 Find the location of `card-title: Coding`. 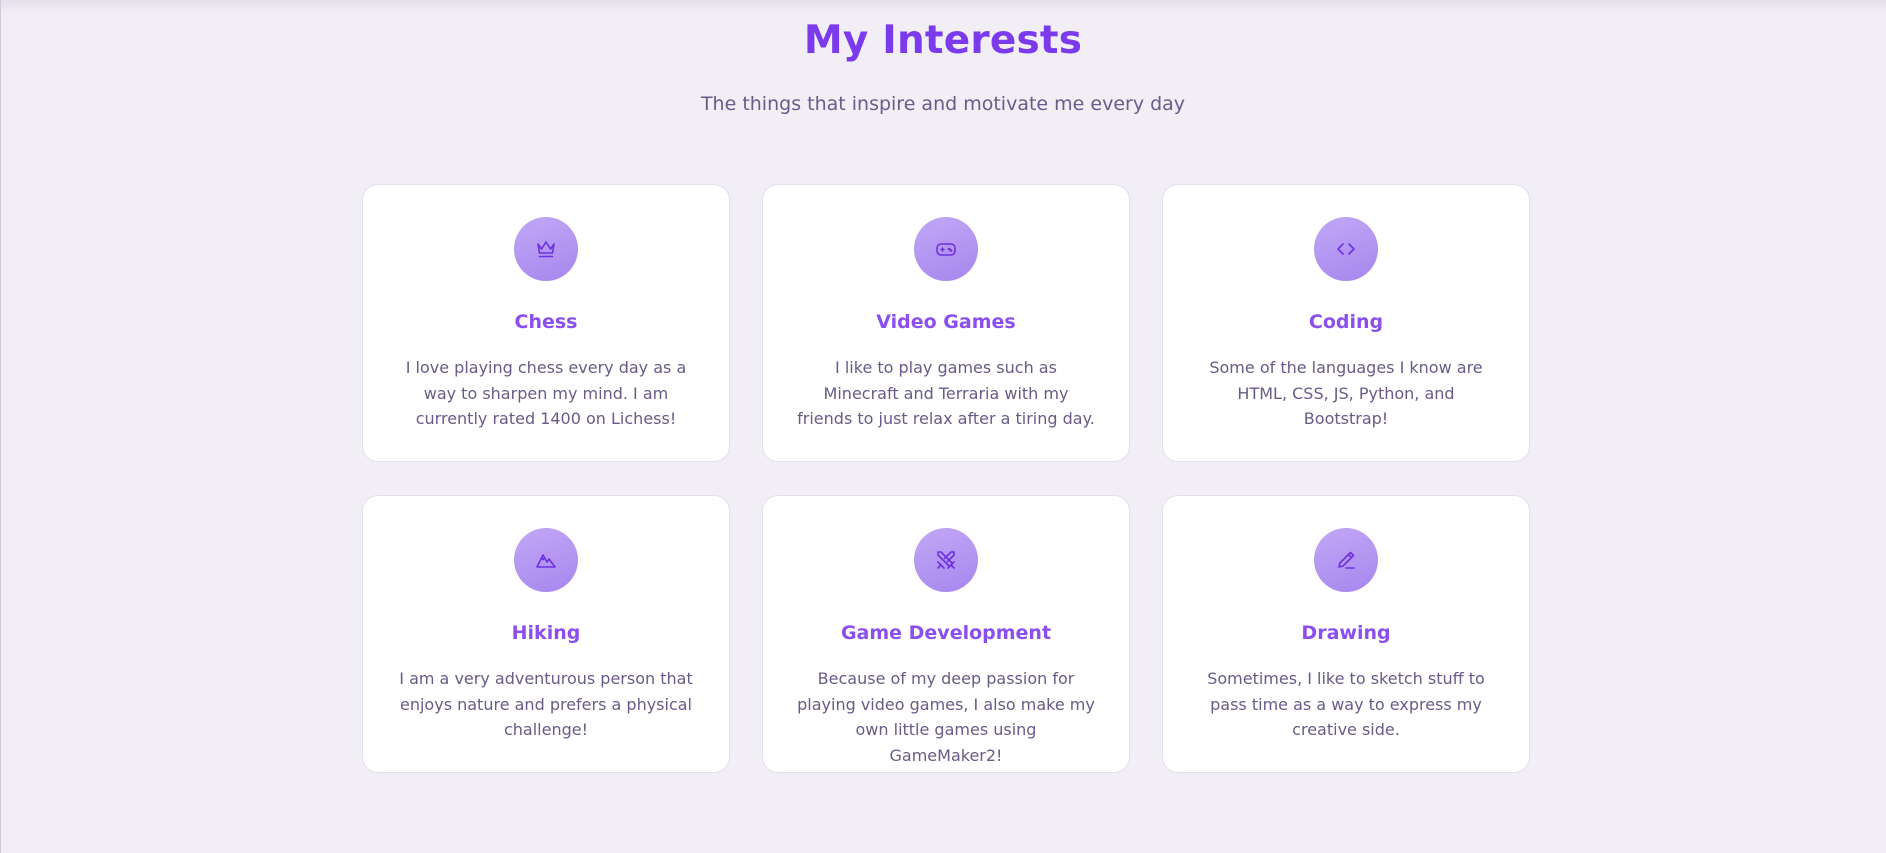

card-title: Coding is located at coordinates (1346, 322).